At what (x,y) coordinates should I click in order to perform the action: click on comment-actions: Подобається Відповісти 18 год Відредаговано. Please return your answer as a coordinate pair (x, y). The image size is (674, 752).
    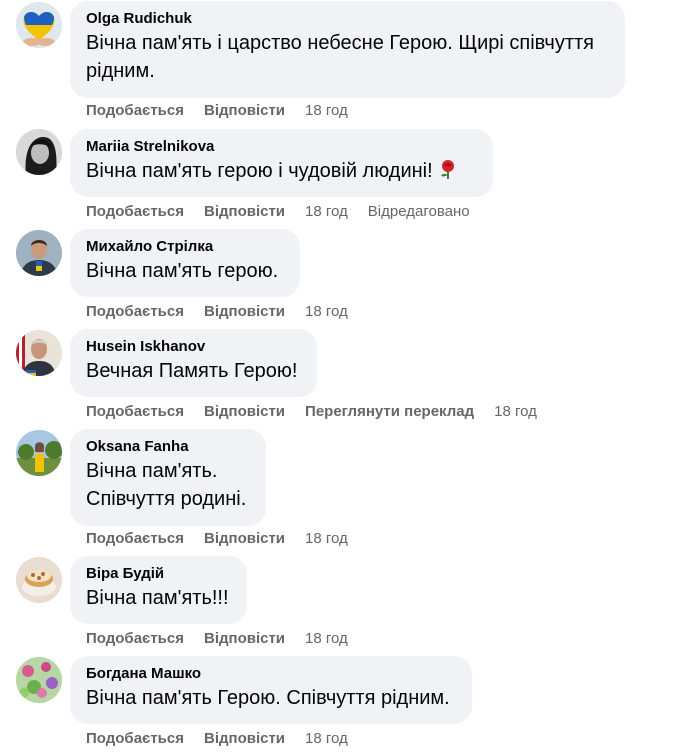
    Looking at the image, I should click on (278, 212).